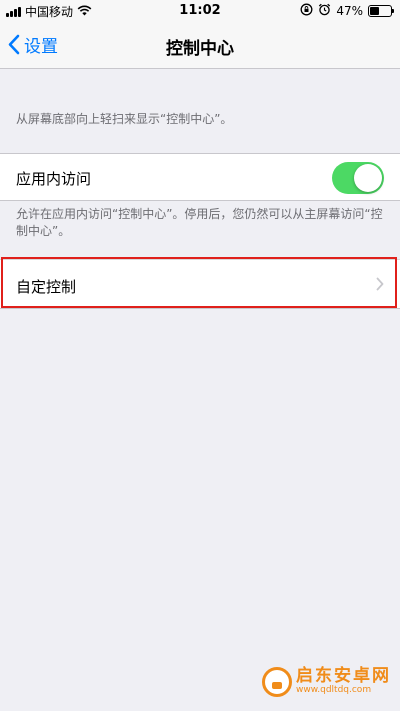 The width and height of the screenshot is (400, 711). Describe the element at coordinates (200, 177) in the screenshot. I see `access-within-apps-row: 应用内访问` at that location.